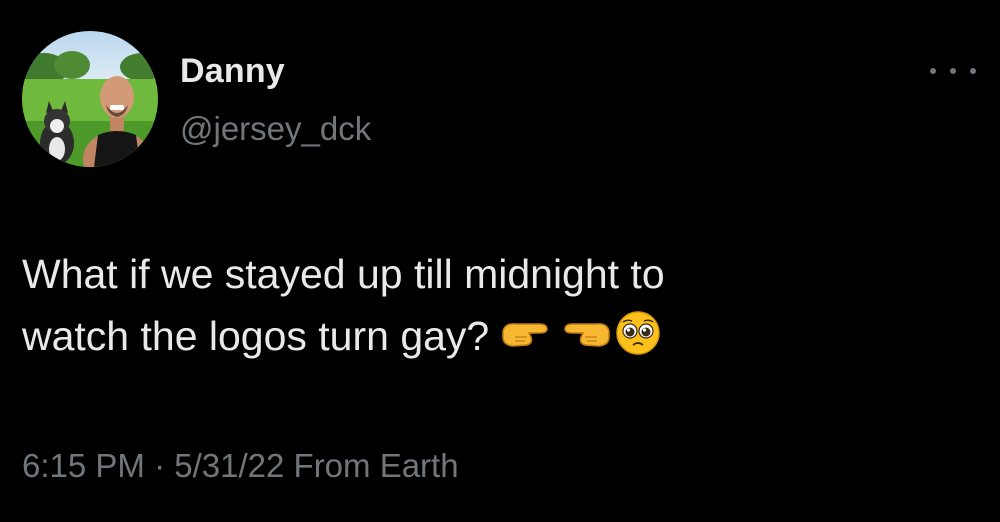  I want to click on tweet-metadata: 6:15 PM · 5/31/22 From Earth, so click(240, 466).